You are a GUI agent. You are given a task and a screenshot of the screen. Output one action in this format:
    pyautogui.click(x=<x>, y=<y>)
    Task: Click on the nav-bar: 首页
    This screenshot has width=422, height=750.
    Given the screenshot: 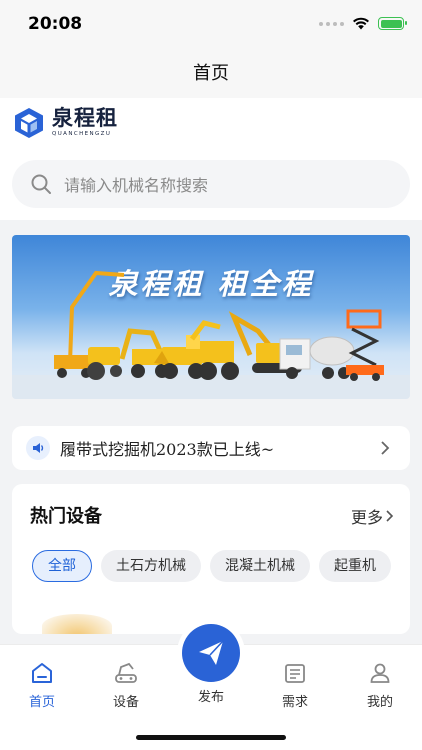 What is the action you would take?
    pyautogui.click(x=211, y=74)
    